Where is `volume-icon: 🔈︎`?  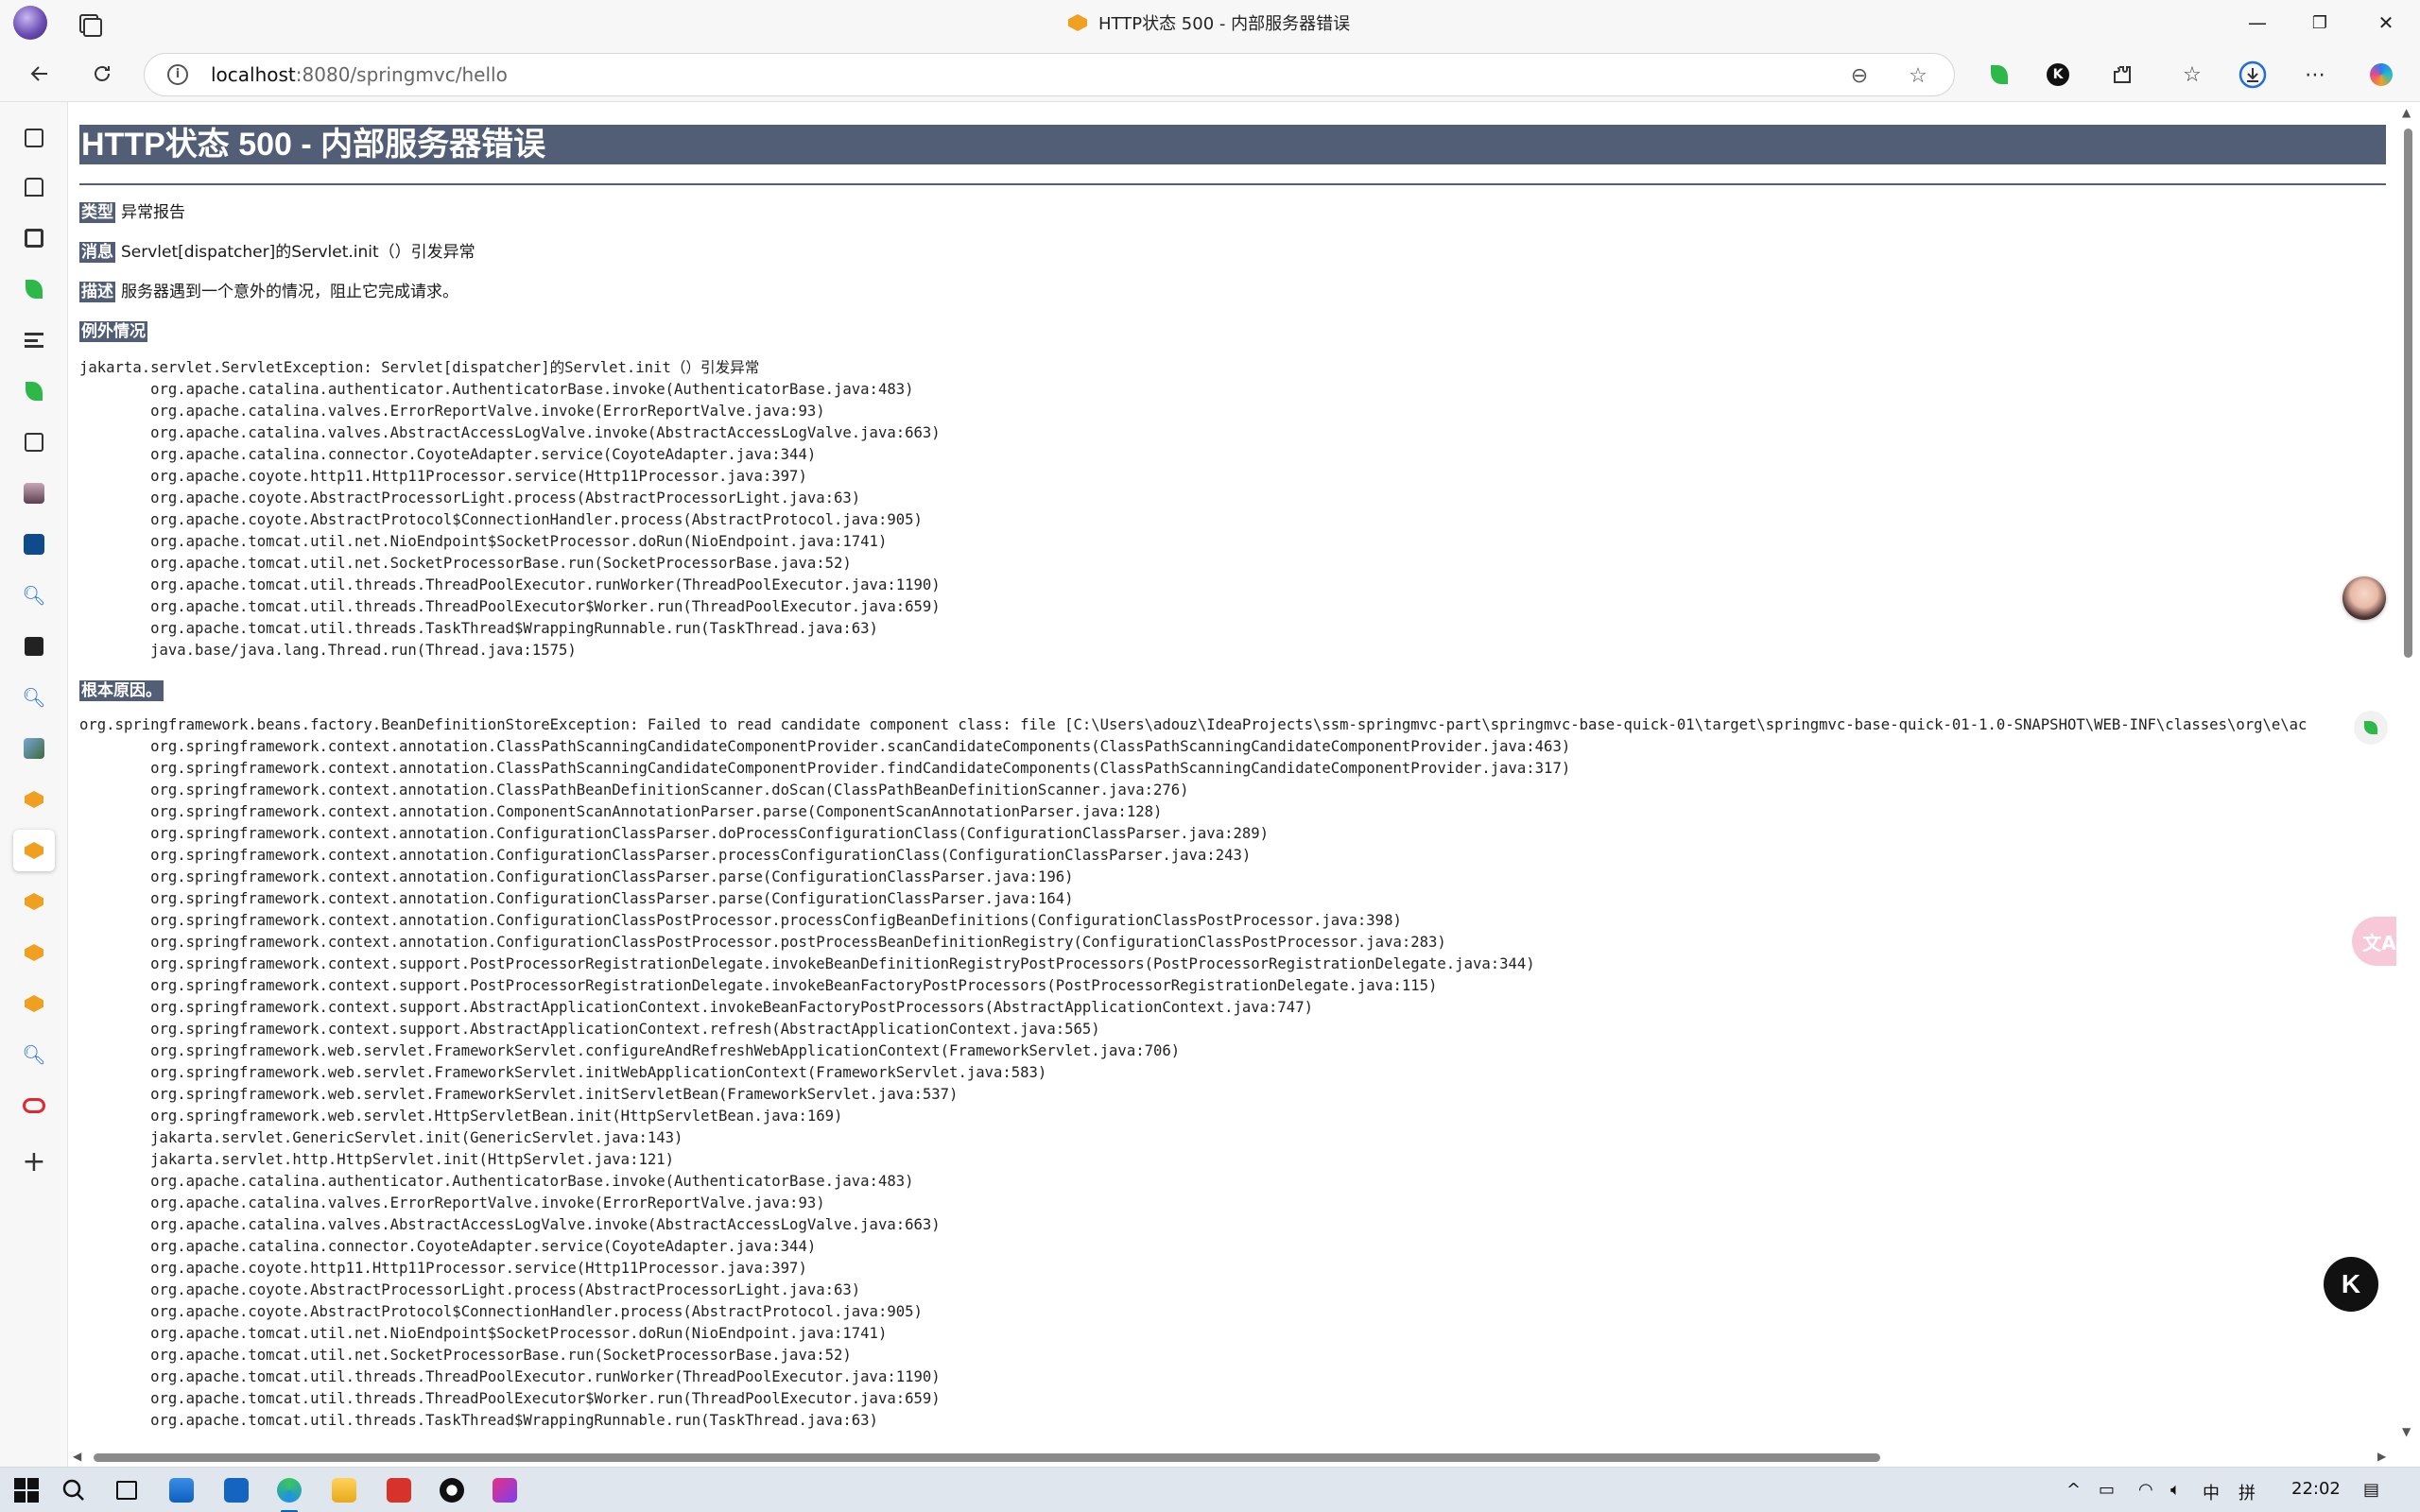 volume-icon: 🔈︎ is located at coordinates (2175, 1490).